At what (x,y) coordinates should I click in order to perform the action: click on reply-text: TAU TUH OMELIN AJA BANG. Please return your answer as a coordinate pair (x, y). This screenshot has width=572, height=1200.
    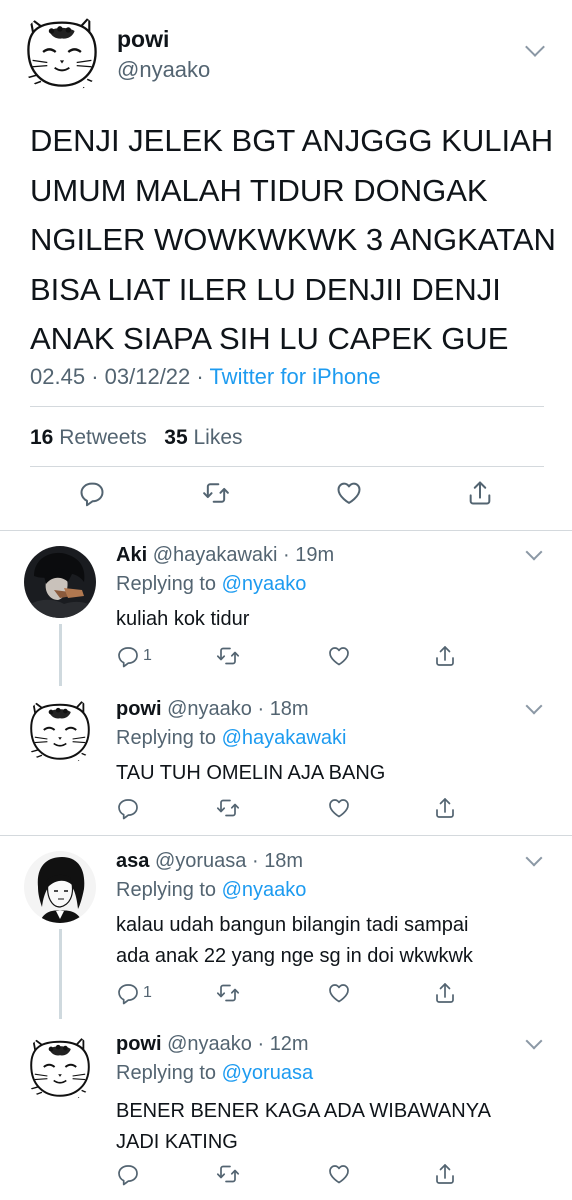
    Looking at the image, I should click on (336, 773).